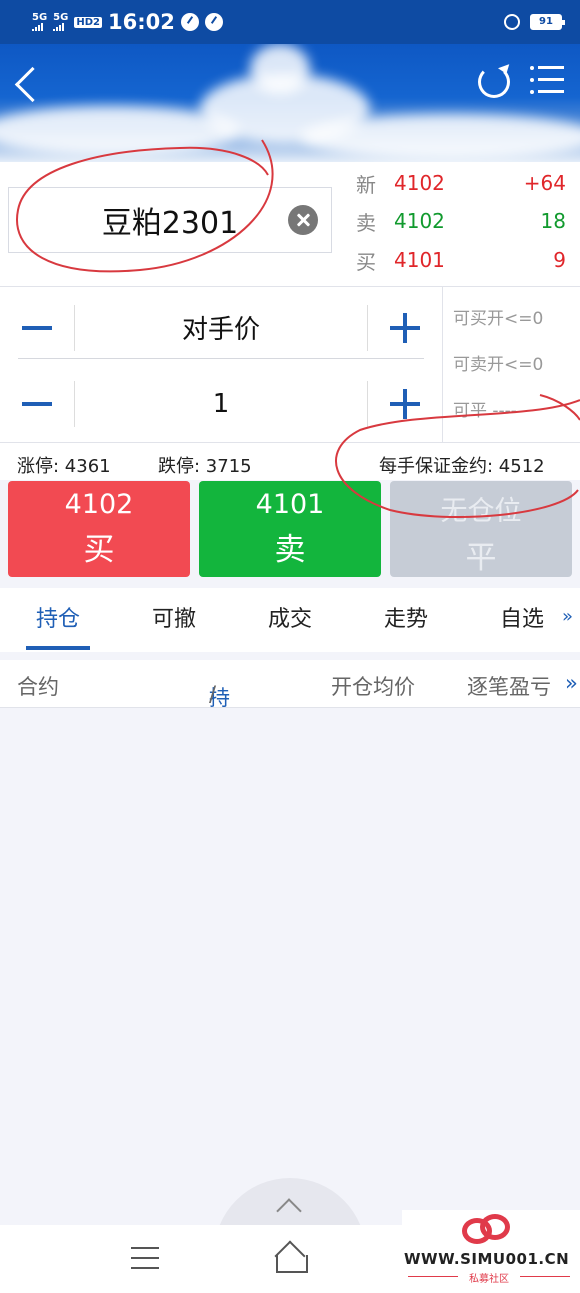 This screenshot has height=1293, width=580. I want to click on refresh-icon, so click(494, 82).